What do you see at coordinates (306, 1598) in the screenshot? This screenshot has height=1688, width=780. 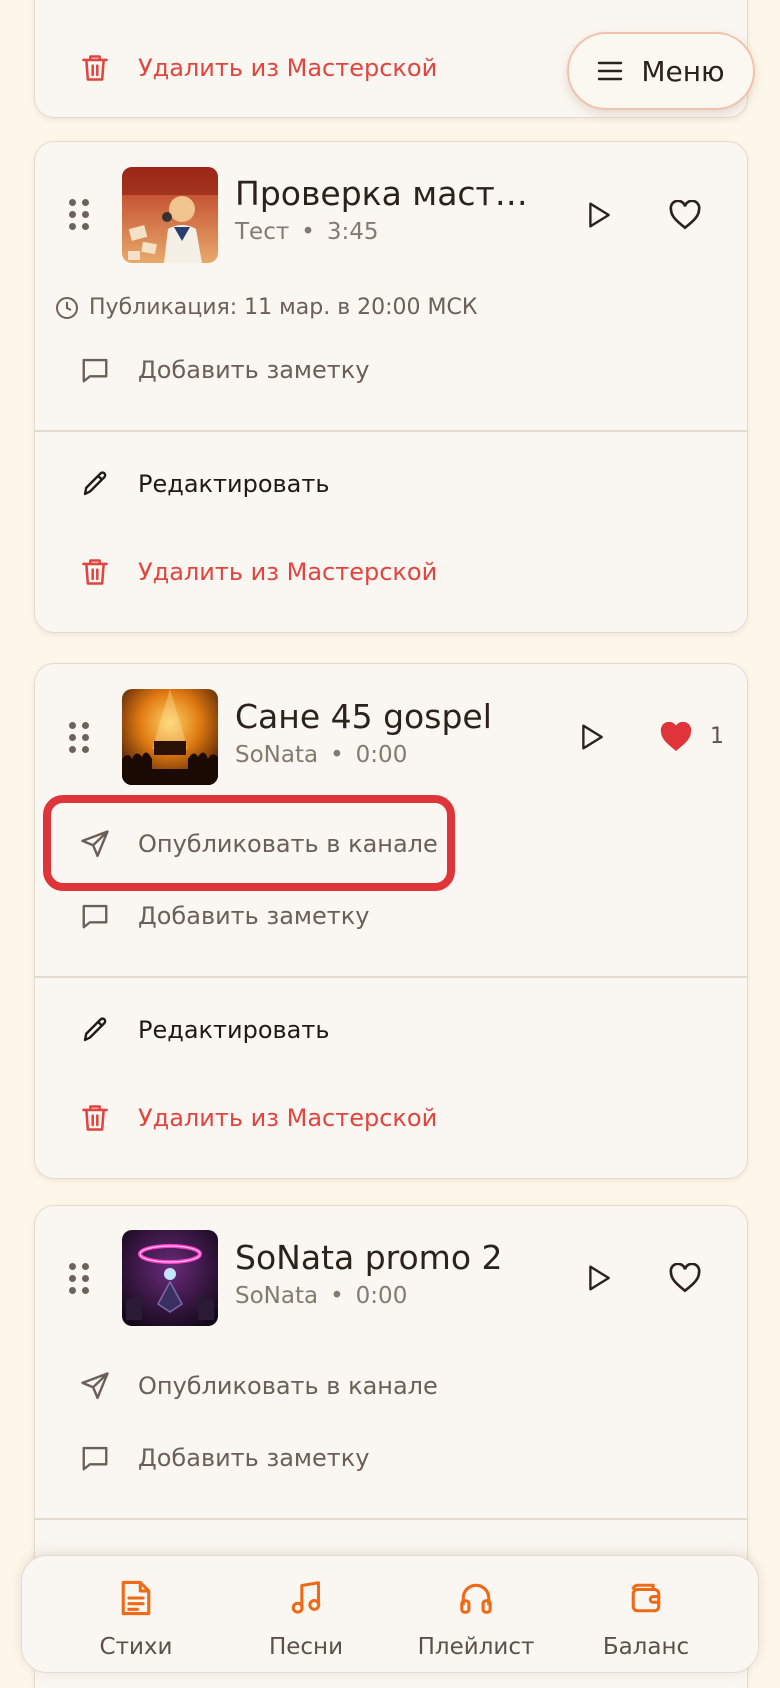 I see `music-note-icon` at bounding box center [306, 1598].